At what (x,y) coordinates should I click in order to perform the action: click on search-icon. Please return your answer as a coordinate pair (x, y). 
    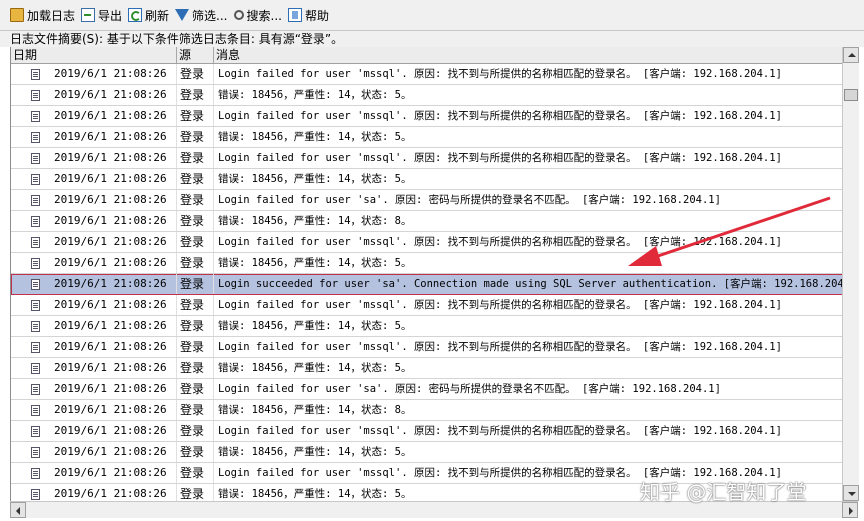
    Looking at the image, I should click on (238, 15).